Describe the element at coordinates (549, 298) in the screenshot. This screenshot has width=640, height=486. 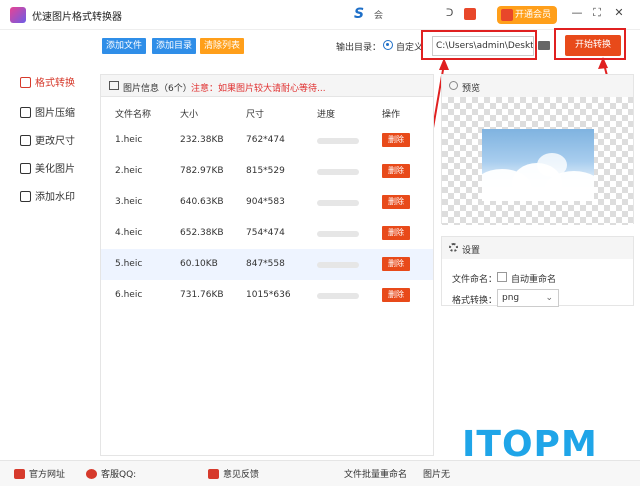
I see `chevron-down-icon: ⌄` at that location.